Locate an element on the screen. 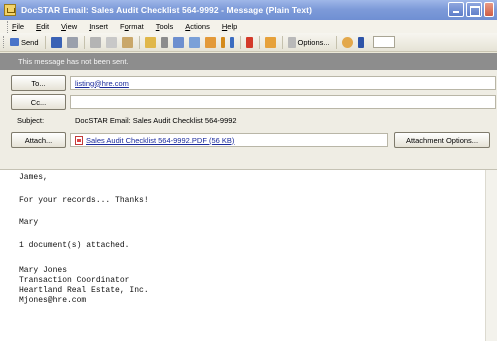 The height and width of the screenshot is (341, 497). importance-low-button is located at coordinates (232, 42).